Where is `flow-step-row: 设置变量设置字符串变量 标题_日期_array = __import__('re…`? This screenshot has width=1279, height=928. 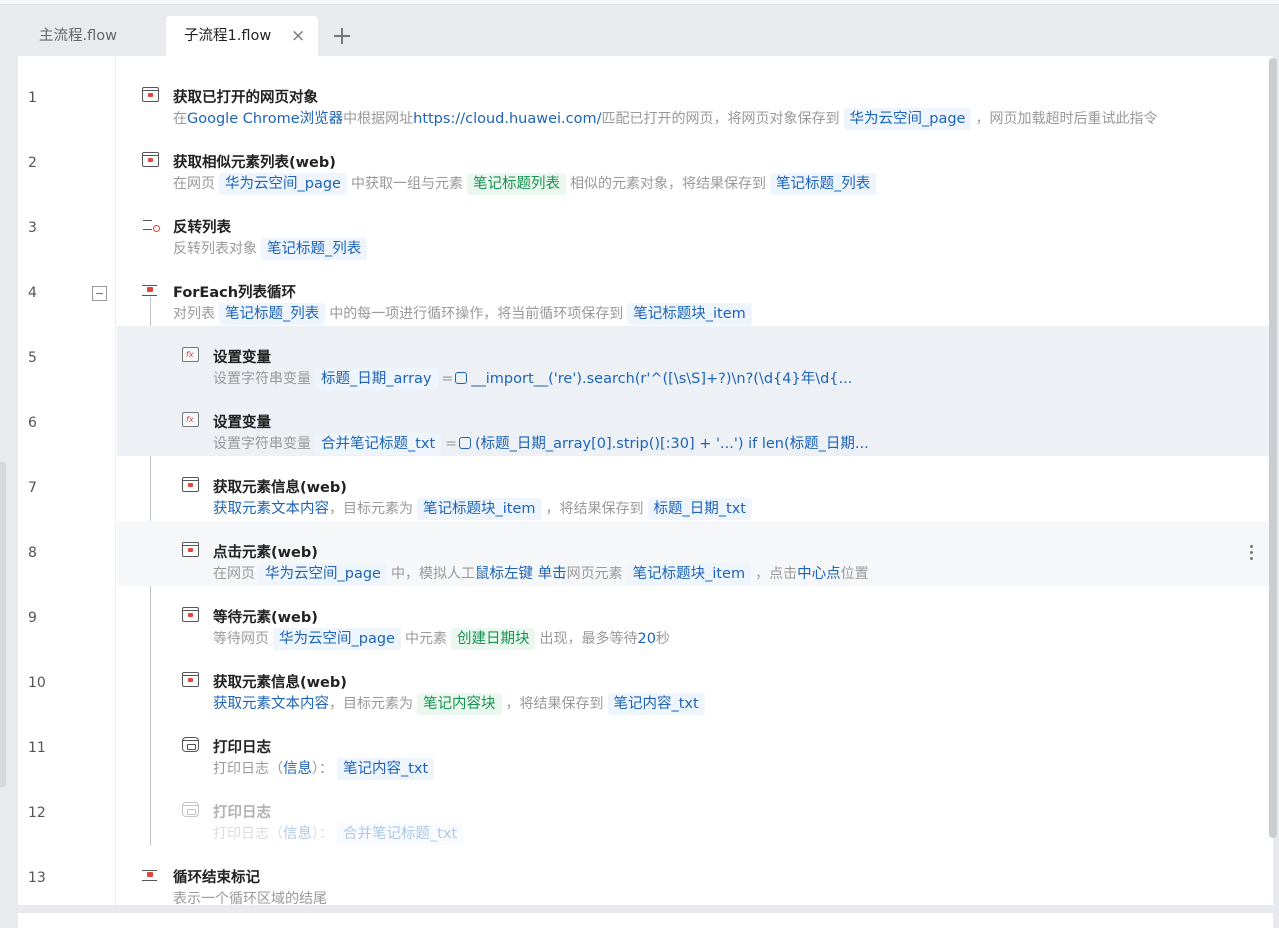 flow-step-row: 设置变量设置字符串变量 标题_日期_array = __import__('re… is located at coordinates (693, 358).